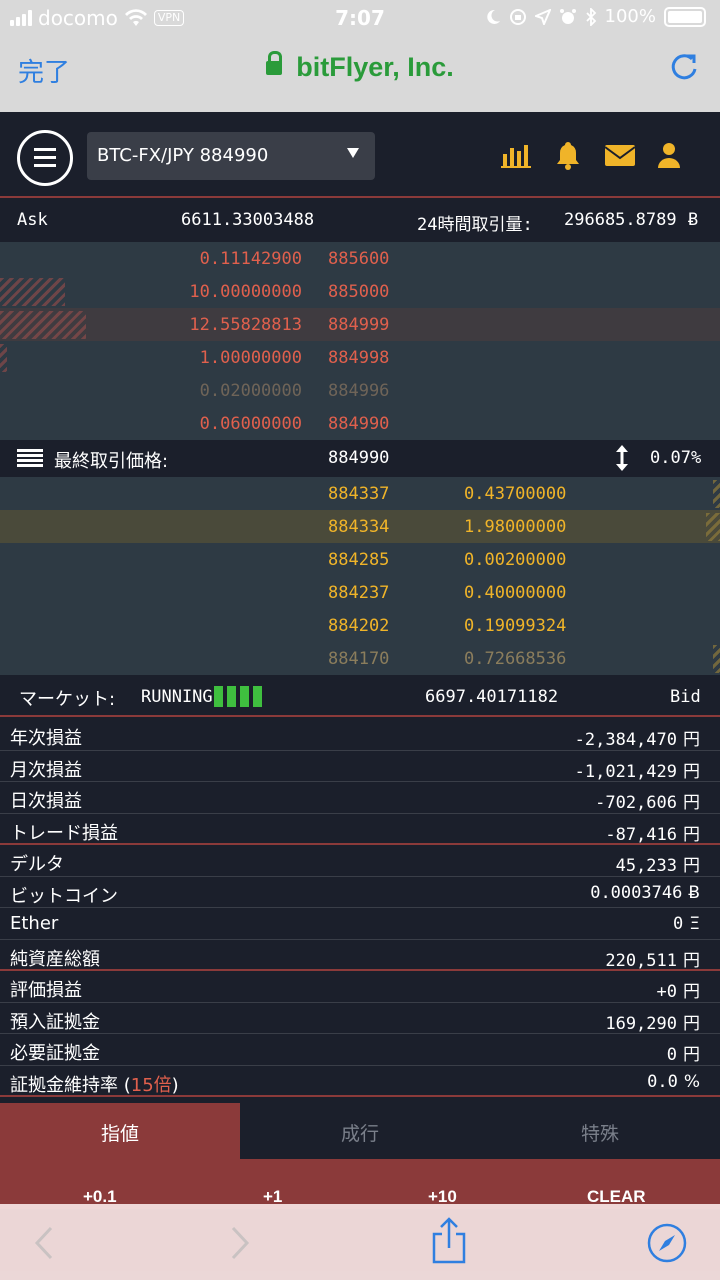 The width and height of the screenshot is (720, 1280). I want to click on compass-icon, so click(667, 1243).